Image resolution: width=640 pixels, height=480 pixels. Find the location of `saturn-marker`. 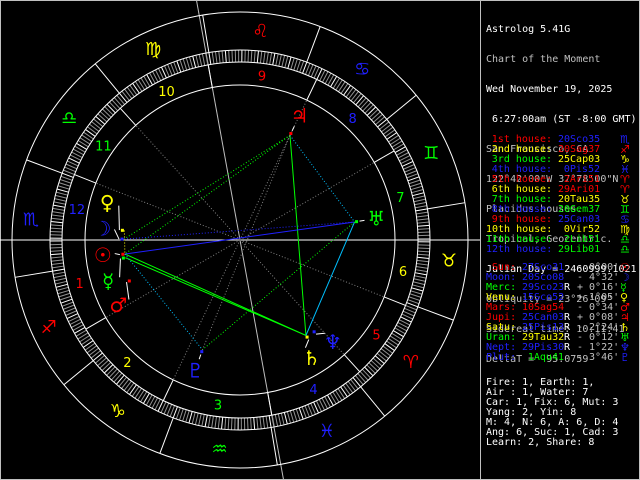

saturn-marker is located at coordinates (307, 337).